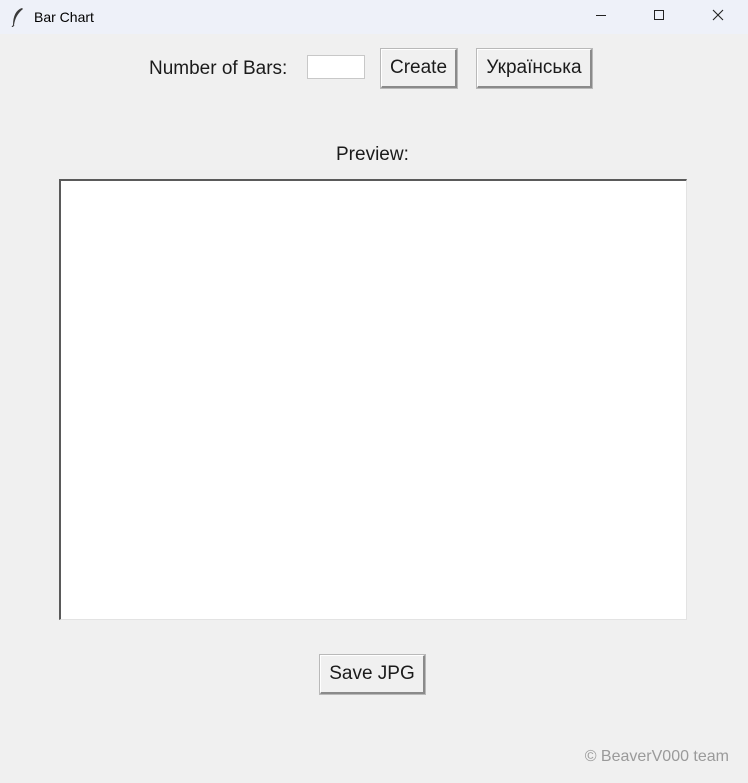 This screenshot has height=783, width=748. Describe the element at coordinates (372, 674) in the screenshot. I see `save-jpg-button: Save JPG` at that location.